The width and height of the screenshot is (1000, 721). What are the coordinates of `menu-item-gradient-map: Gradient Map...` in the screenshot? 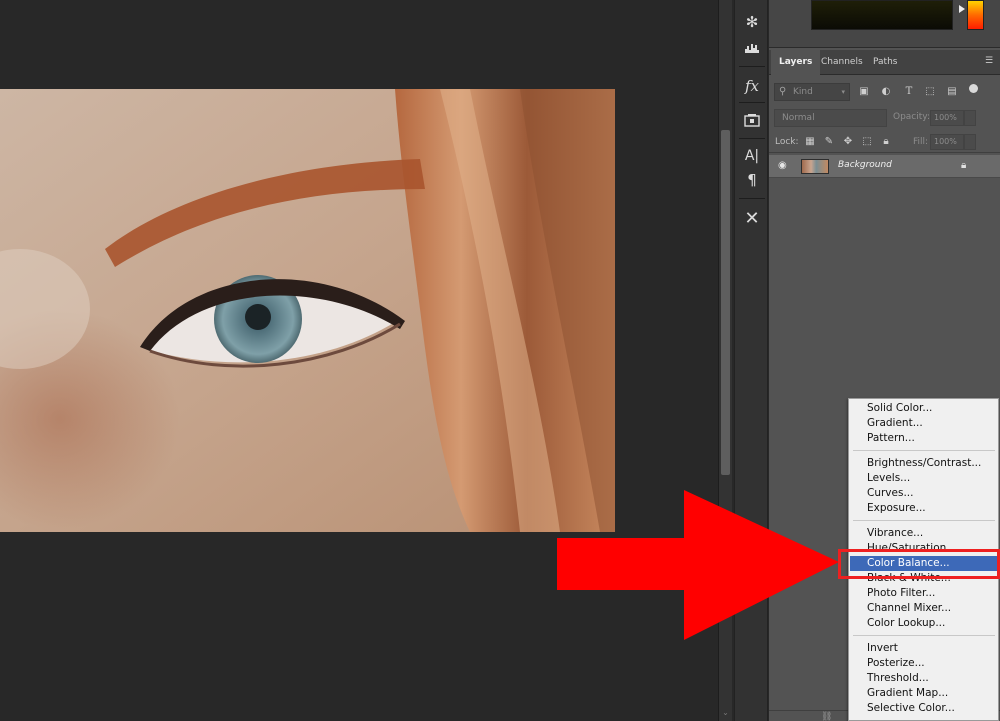 It's located at (924, 693).